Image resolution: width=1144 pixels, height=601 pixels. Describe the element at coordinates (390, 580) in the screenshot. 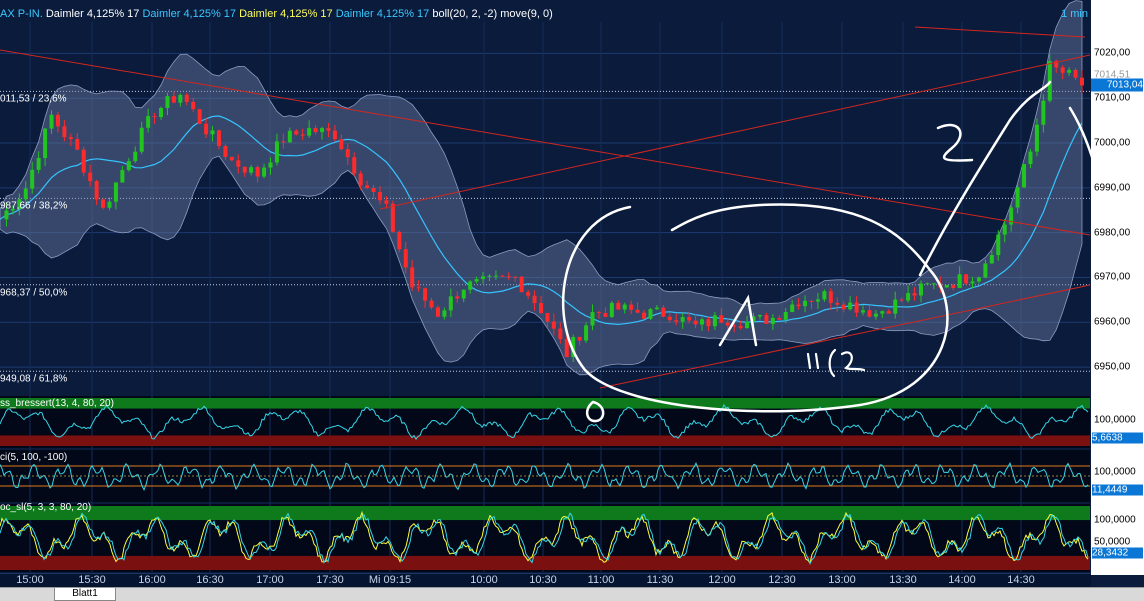

I see `time-axis-label: Mi 09:15` at that location.